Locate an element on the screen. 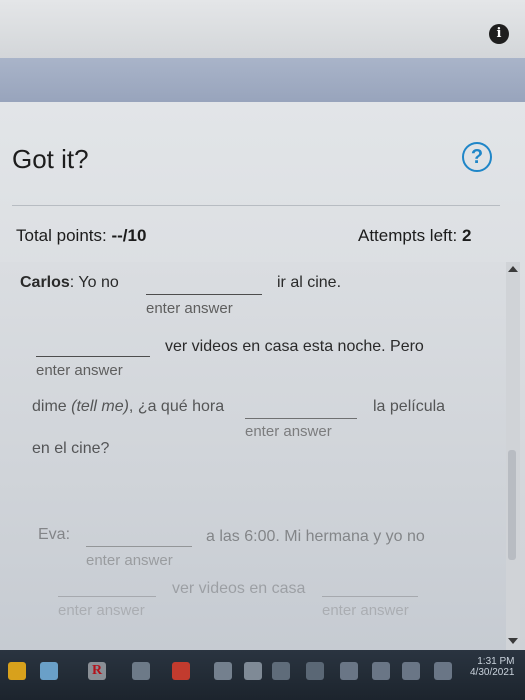 This screenshot has height=700, width=525. speaker-eva: Eva: is located at coordinates (54, 534).